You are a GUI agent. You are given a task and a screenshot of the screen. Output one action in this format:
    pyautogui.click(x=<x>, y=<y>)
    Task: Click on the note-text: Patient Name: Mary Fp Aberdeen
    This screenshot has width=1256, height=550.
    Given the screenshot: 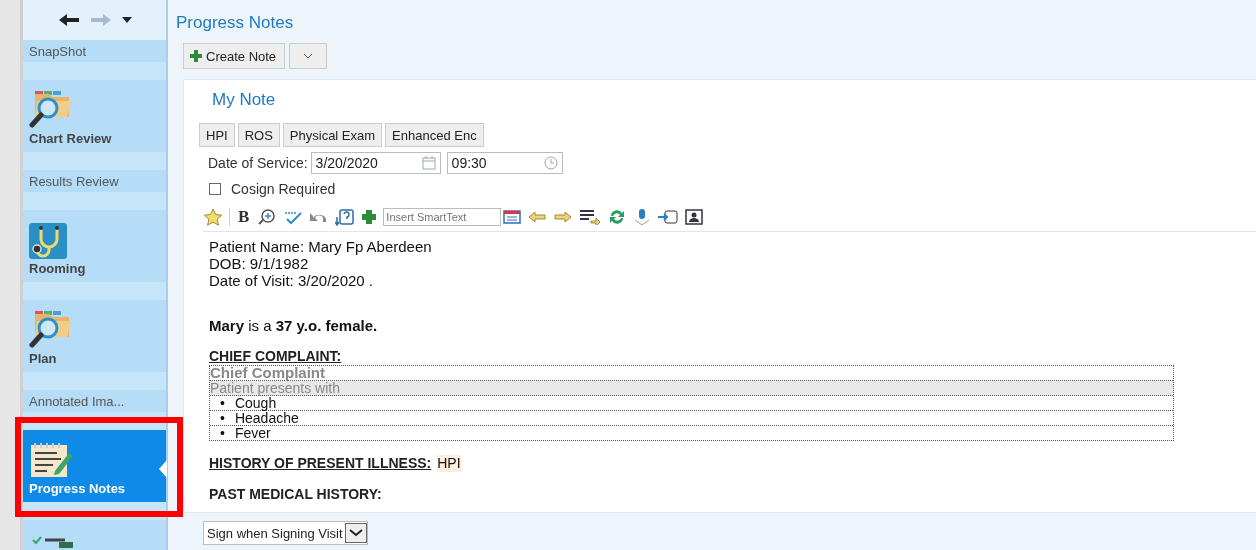 What is the action you would take?
    pyautogui.click(x=321, y=246)
    